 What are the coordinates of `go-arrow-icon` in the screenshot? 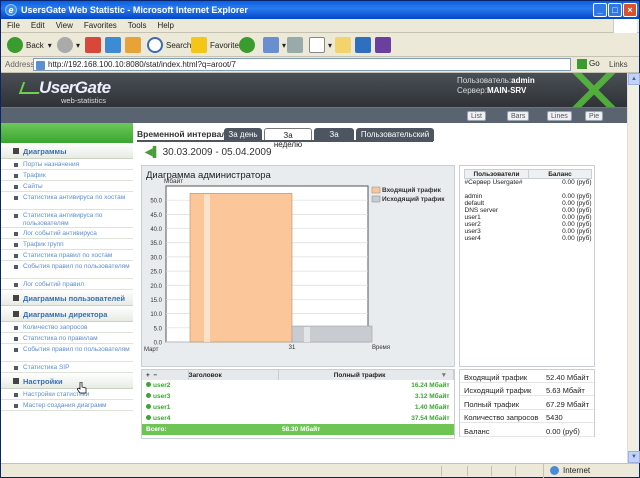 It's located at (582, 64).